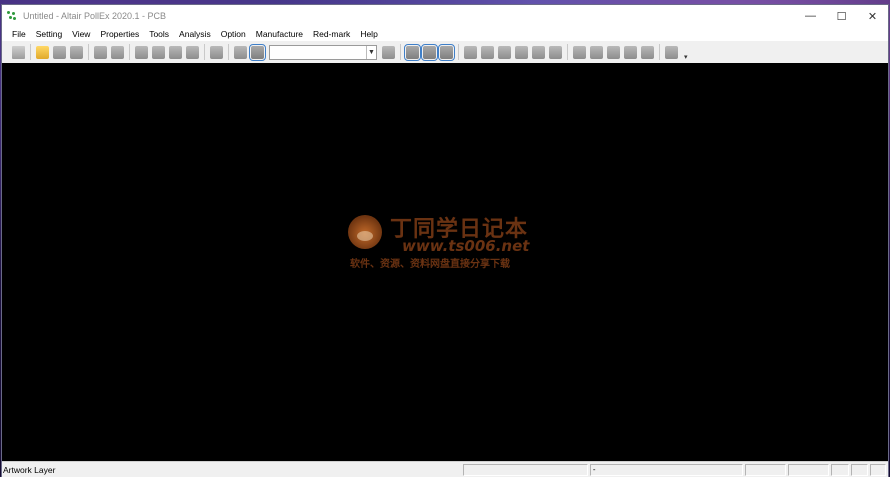 The width and height of the screenshot is (890, 477). I want to click on save-icon, so click(59, 52).